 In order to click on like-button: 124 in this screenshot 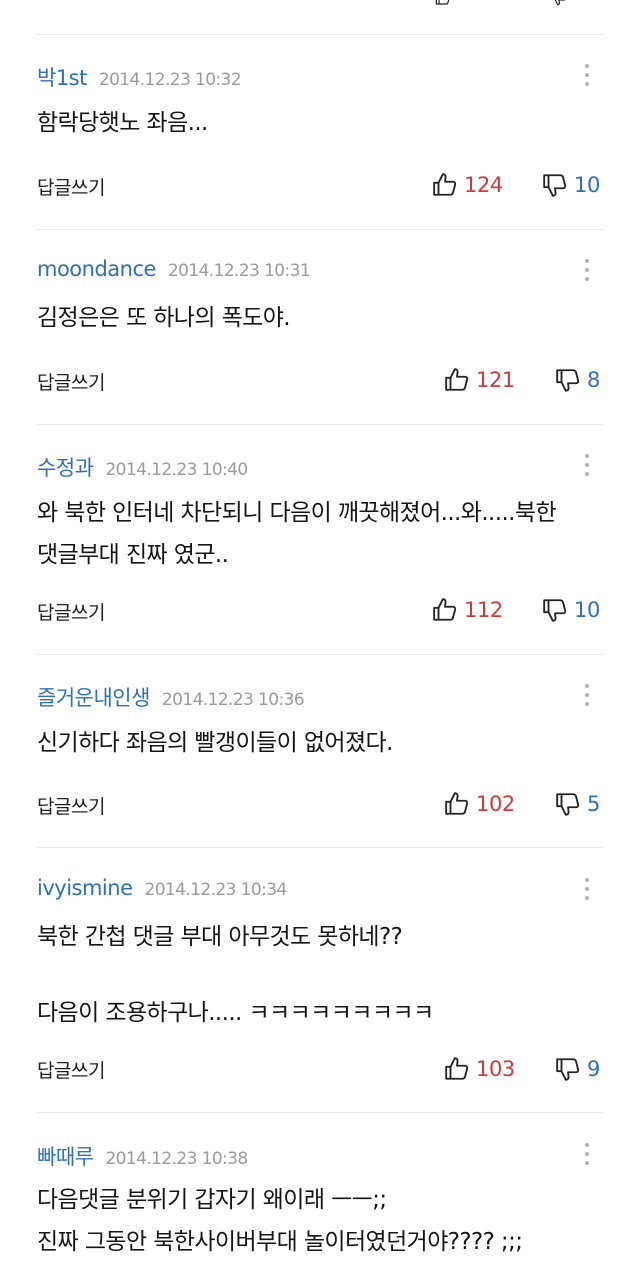, I will do `click(467, 185)`.